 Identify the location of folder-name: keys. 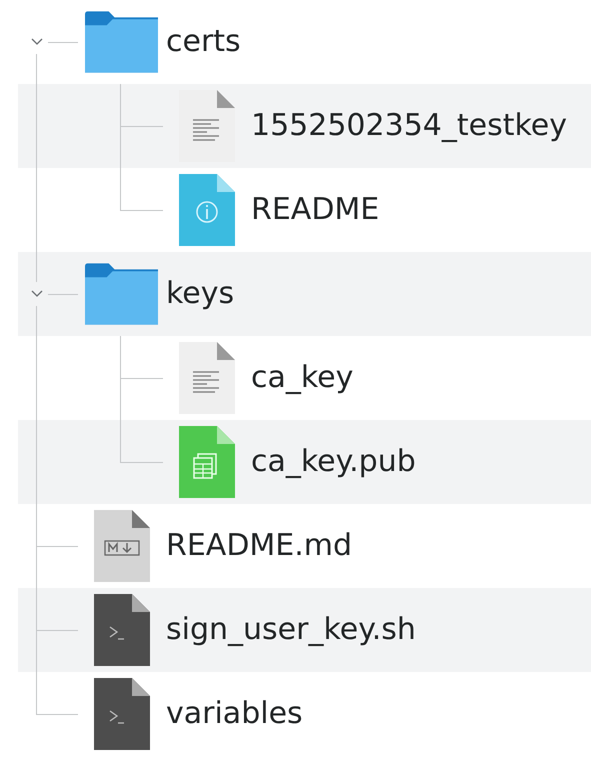
(200, 294).